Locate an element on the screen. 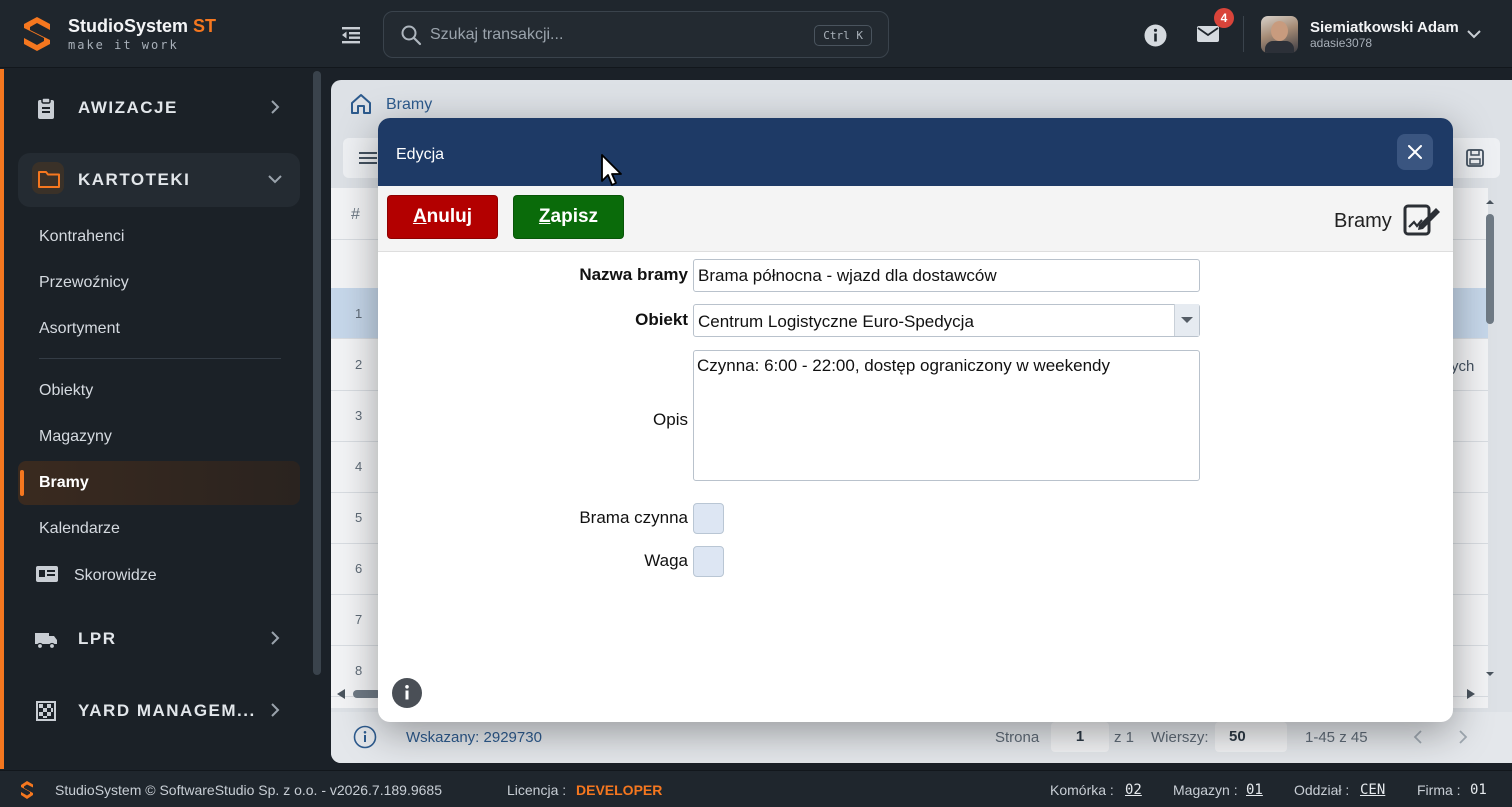 Image resolution: width=1512 pixels, height=807 pixels. page-number-input: 1 is located at coordinates (1080, 737).